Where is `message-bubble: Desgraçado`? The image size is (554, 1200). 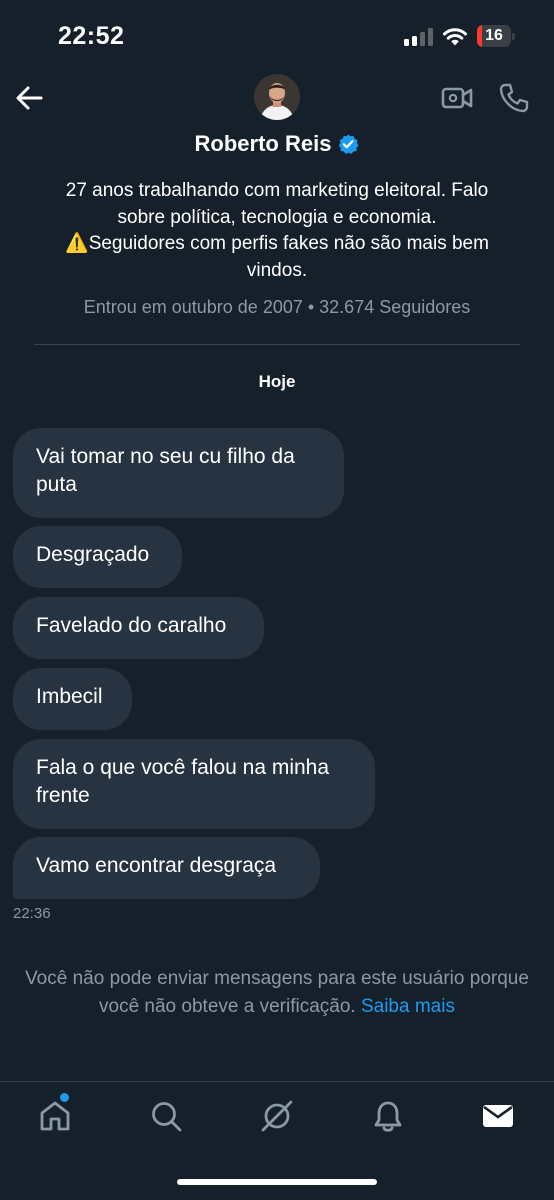
message-bubble: Desgraçado is located at coordinates (97, 557).